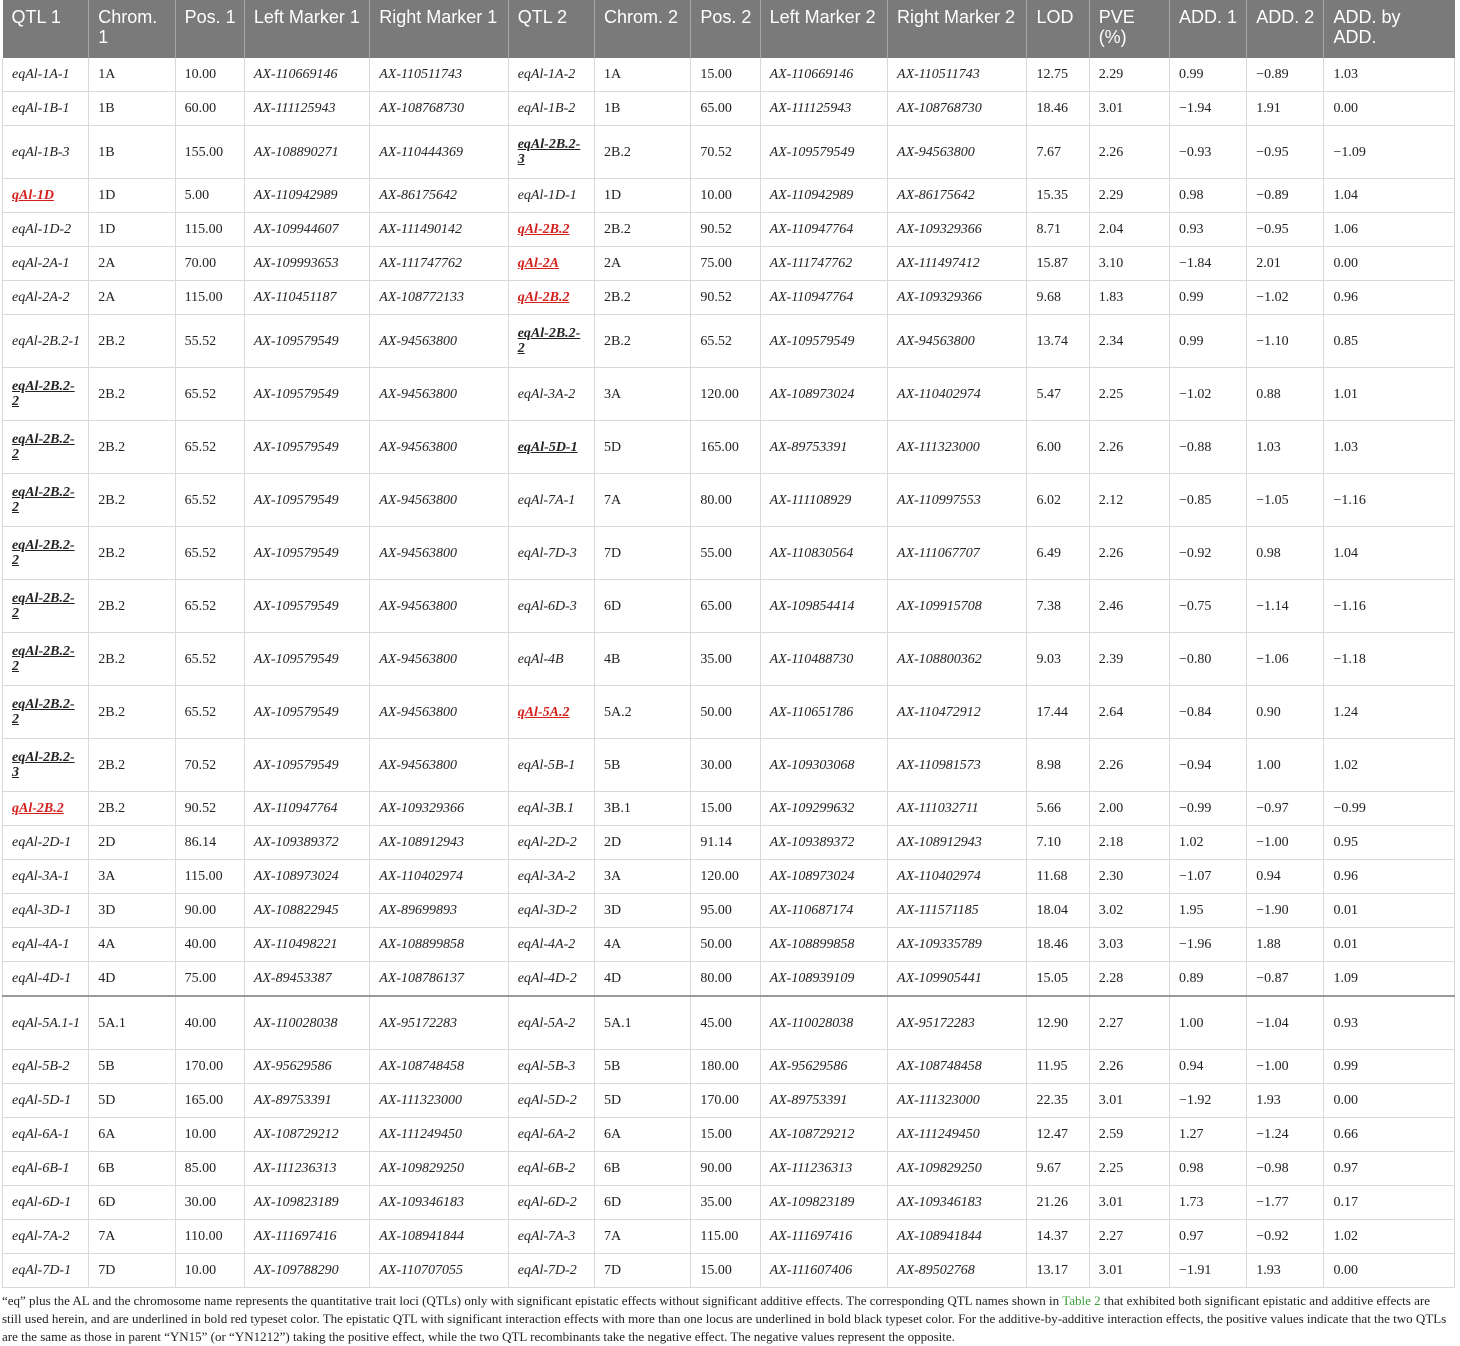  Describe the element at coordinates (552, 979) in the screenshot. I see `qtl2-cell: eqAl-4D-2` at that location.